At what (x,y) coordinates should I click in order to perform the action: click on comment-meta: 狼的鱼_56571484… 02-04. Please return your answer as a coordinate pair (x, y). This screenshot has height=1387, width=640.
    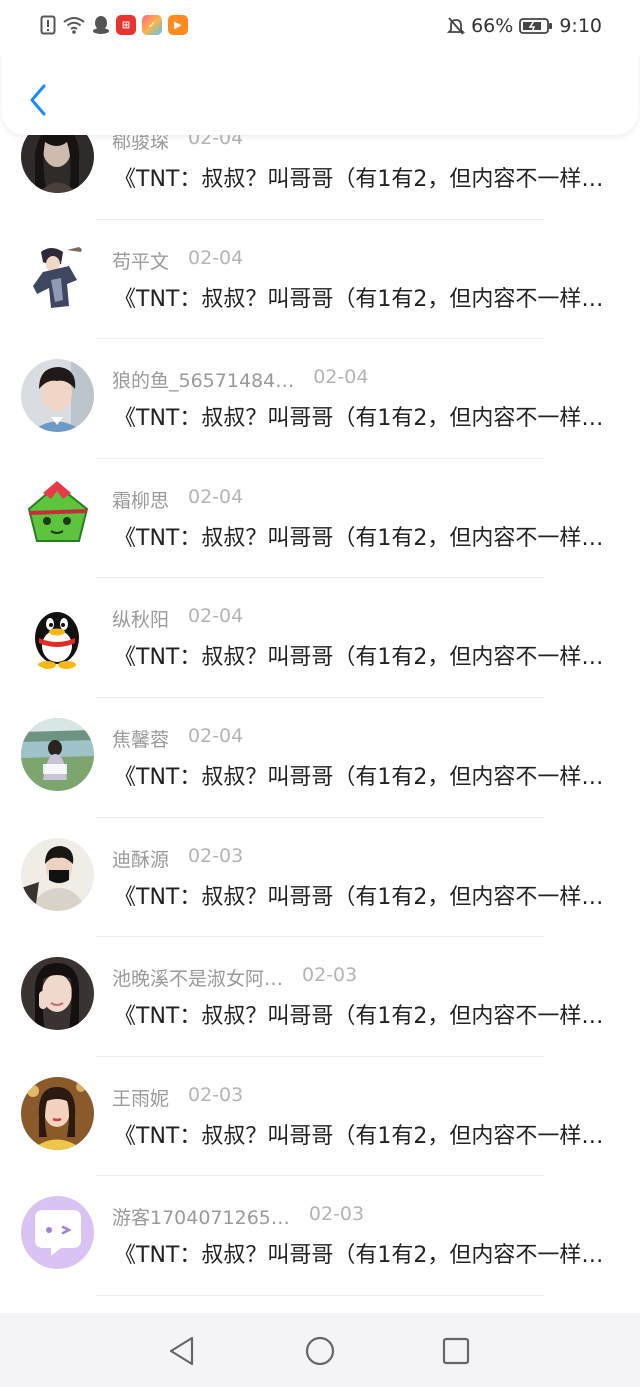
    Looking at the image, I should click on (240, 379).